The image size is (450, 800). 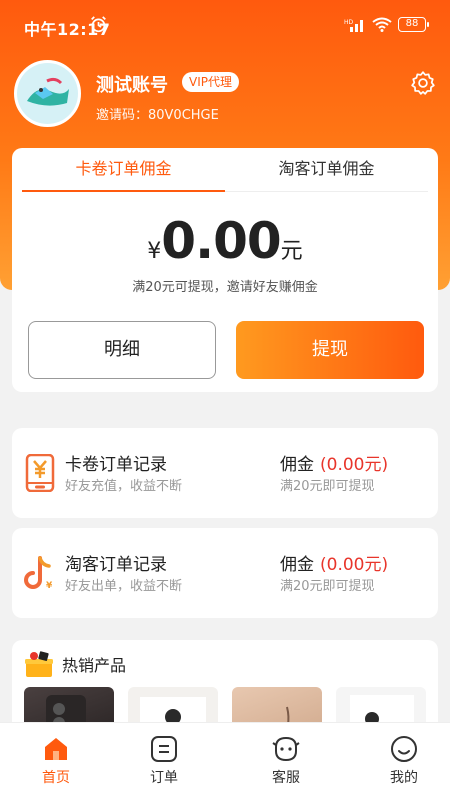 I want to click on gear-icon, so click(x=423, y=83).